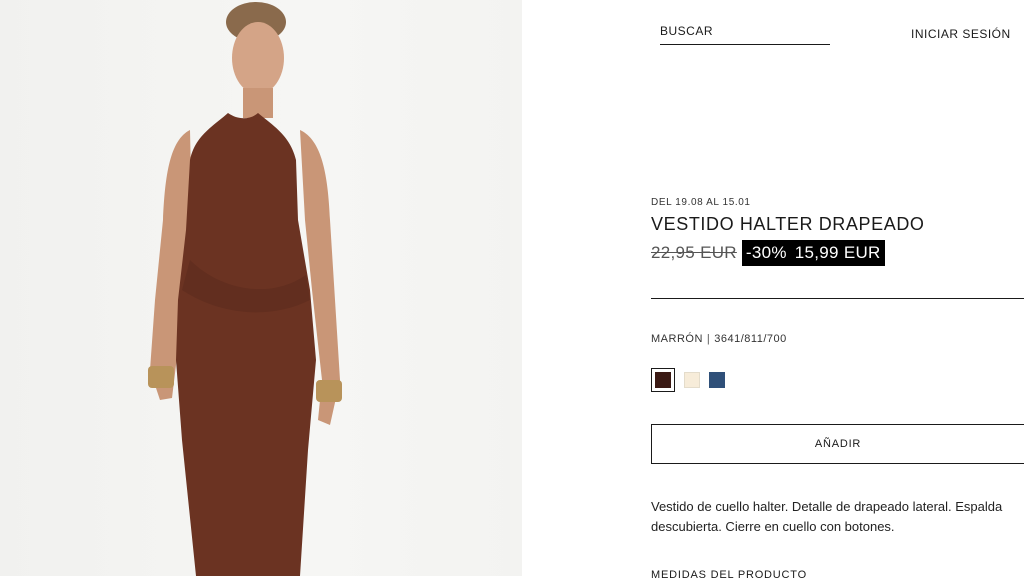 This screenshot has height=581, width=1024. What do you see at coordinates (694, 252) in the screenshot?
I see `old-price: 22,95 EUR` at bounding box center [694, 252].